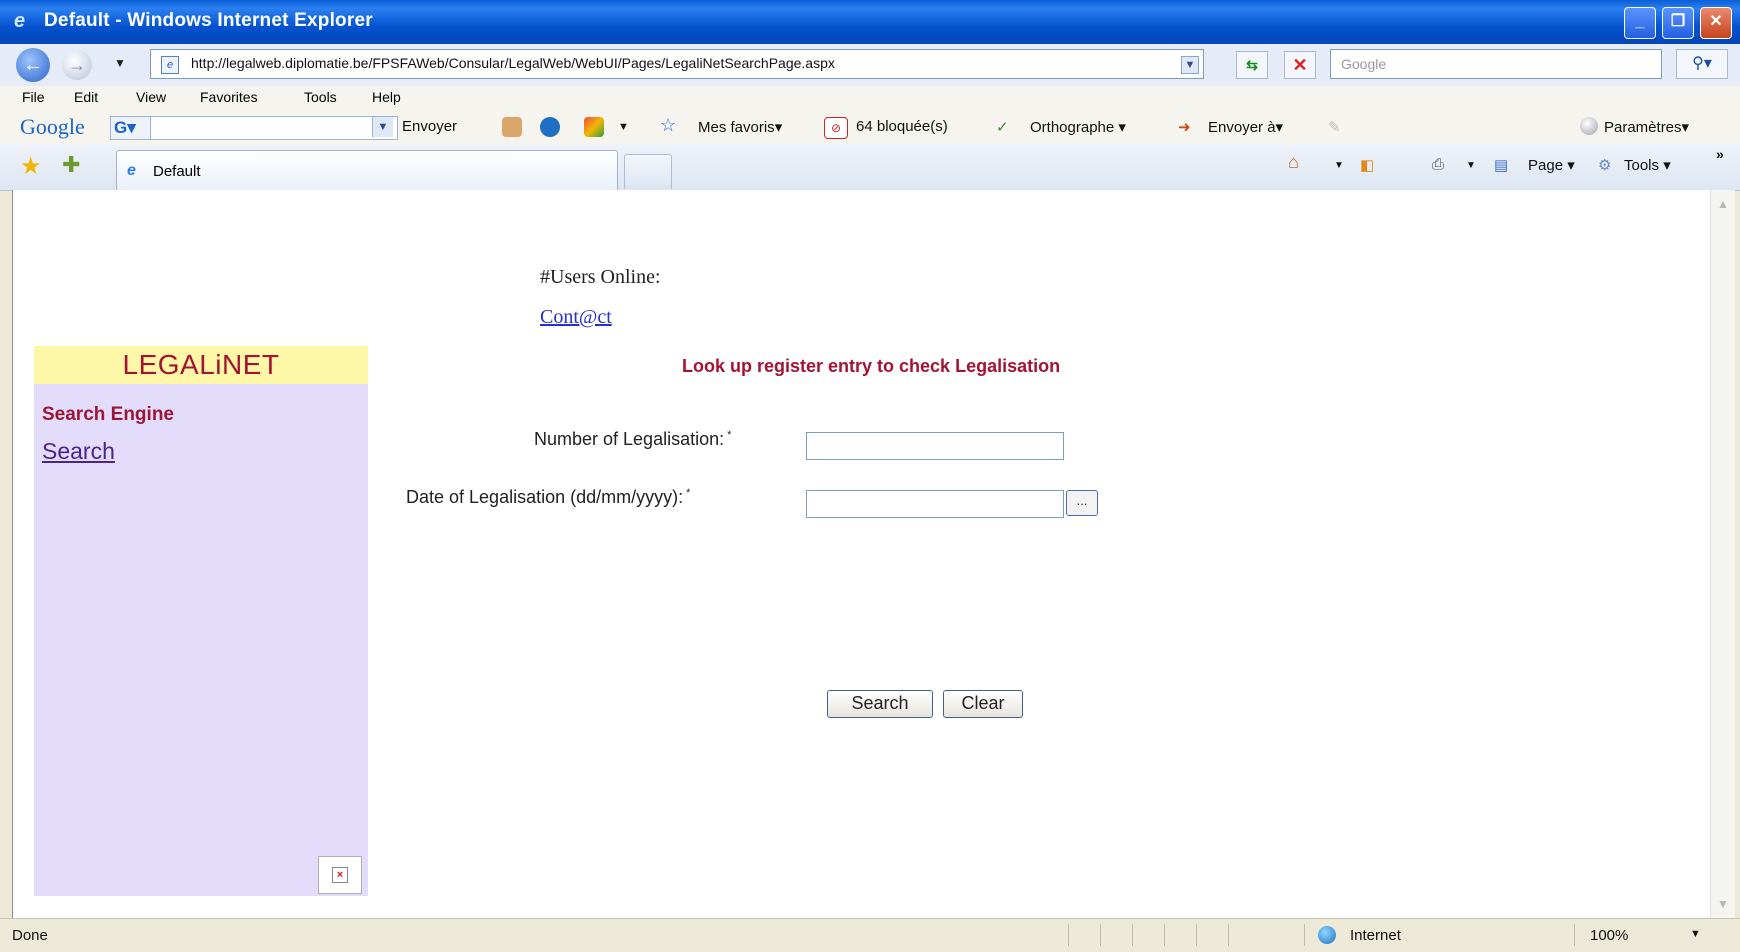 This screenshot has width=1740, height=952. What do you see at coordinates (983, 704) in the screenshot?
I see `clear-button: Clear` at bounding box center [983, 704].